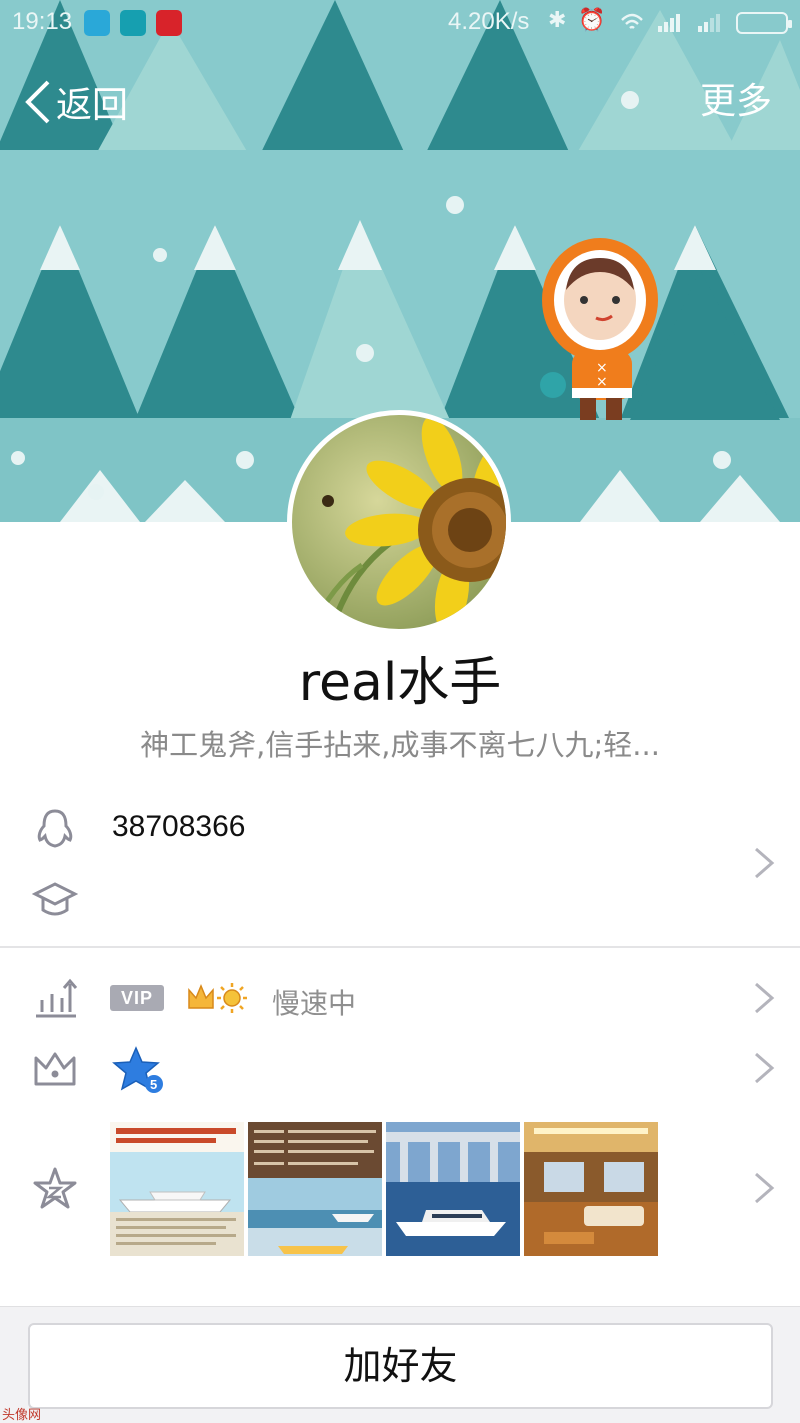 The height and width of the screenshot is (1423, 800). I want to click on status-time: 19:13, so click(42, 21).